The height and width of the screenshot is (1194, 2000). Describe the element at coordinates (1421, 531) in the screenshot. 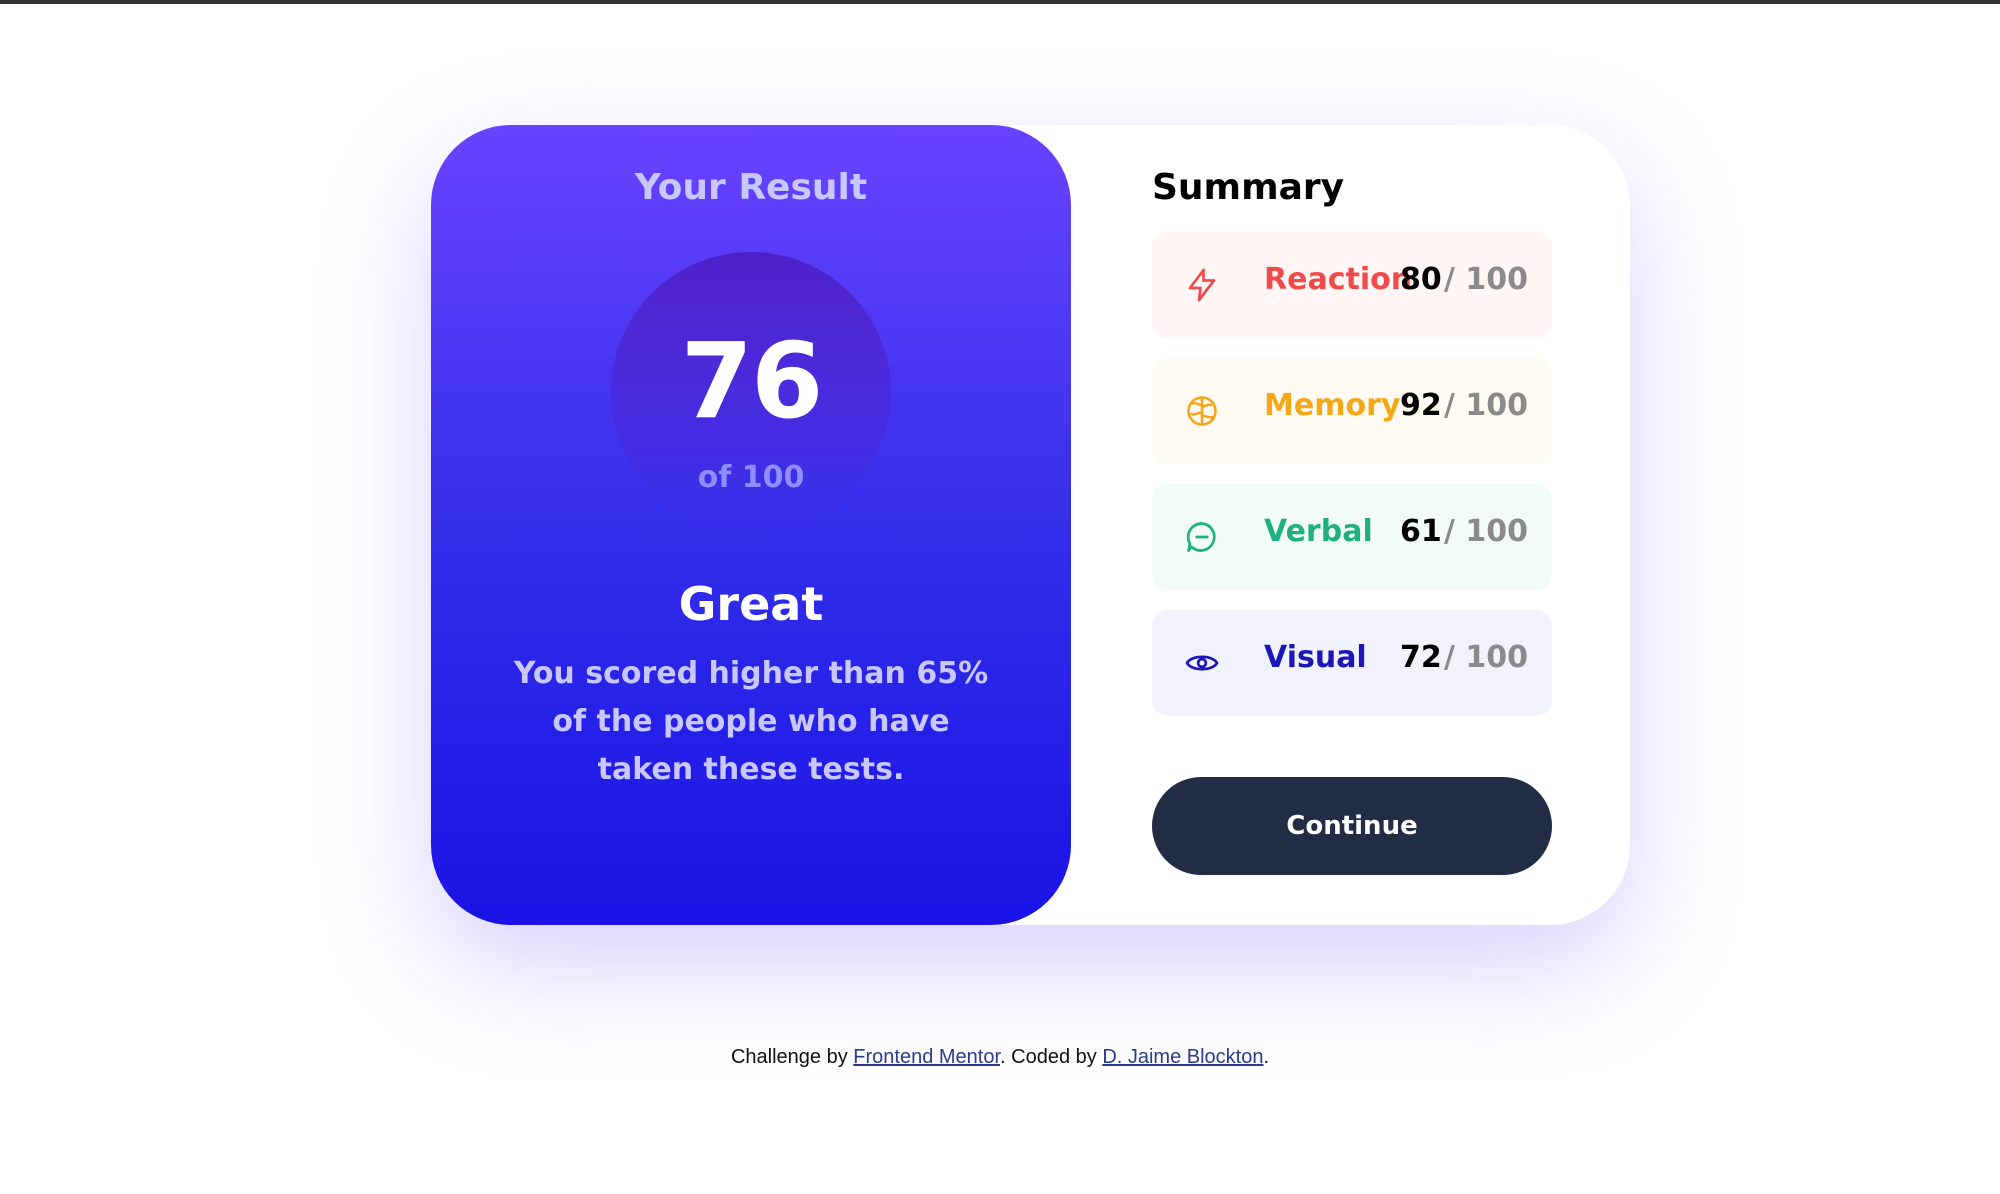

I see `summary-score-verbal: 61` at that location.